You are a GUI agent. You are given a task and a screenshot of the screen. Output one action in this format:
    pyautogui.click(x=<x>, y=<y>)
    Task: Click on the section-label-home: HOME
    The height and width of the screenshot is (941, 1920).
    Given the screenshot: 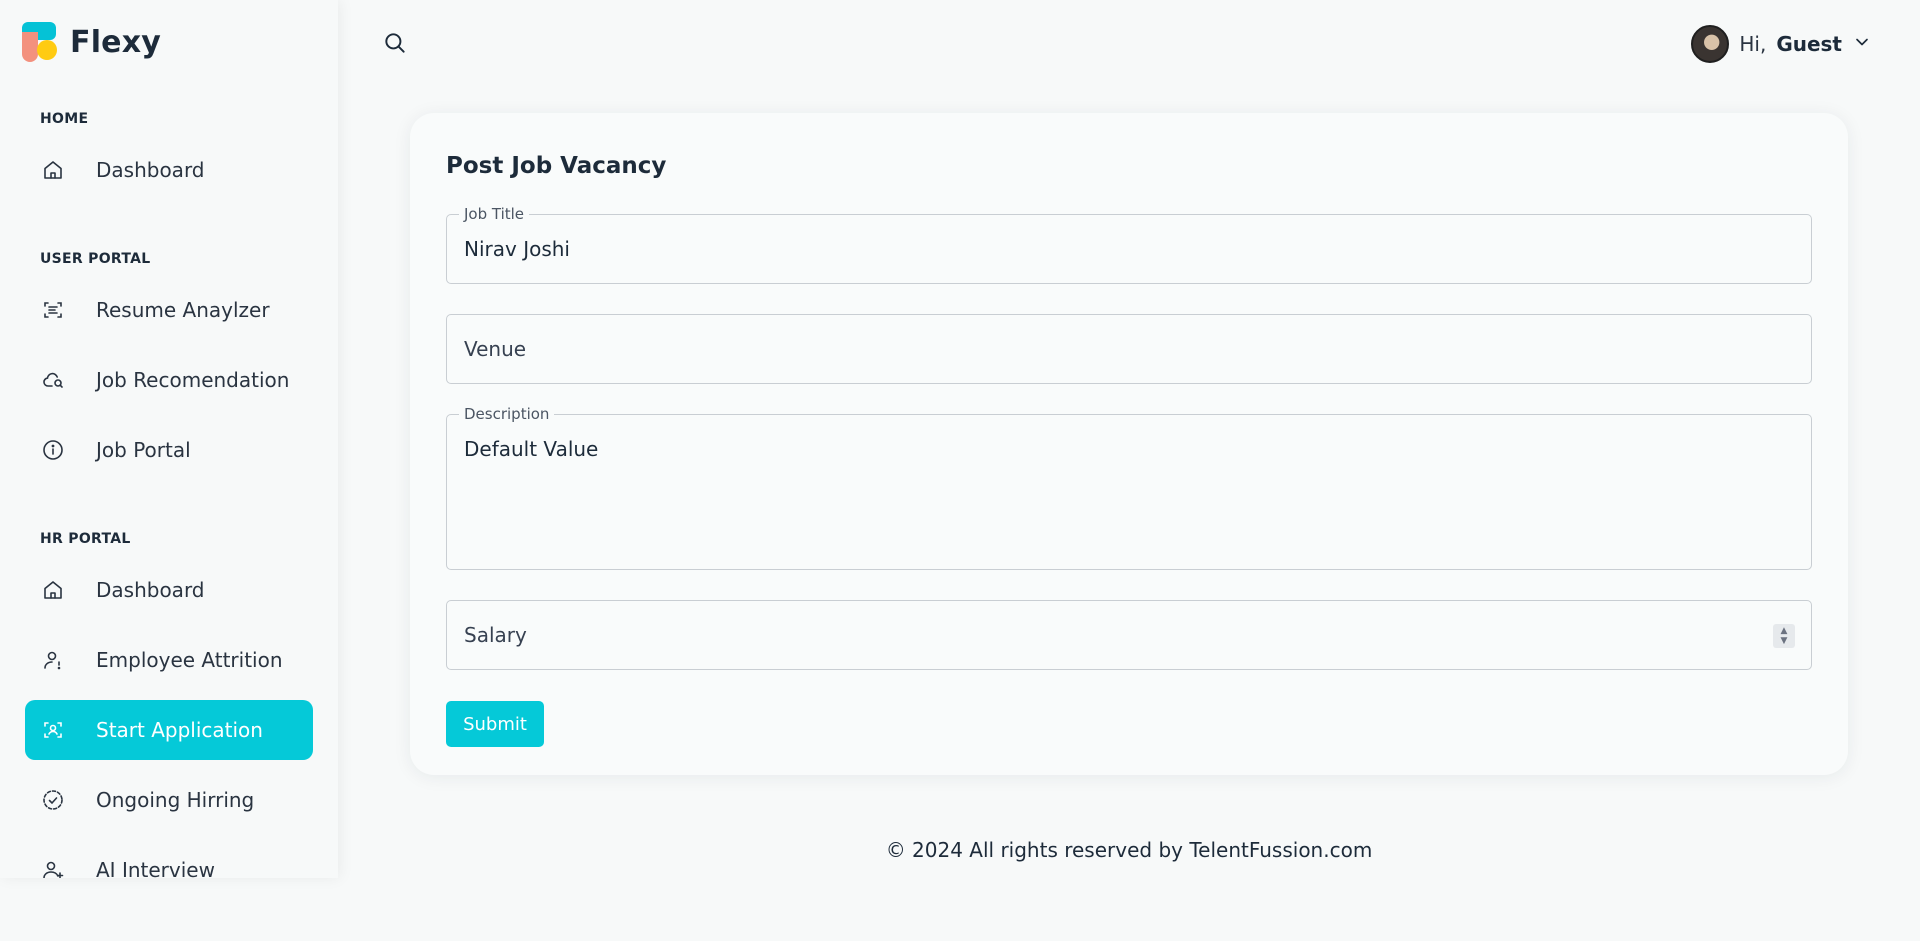 What is the action you would take?
    pyautogui.click(x=64, y=119)
    